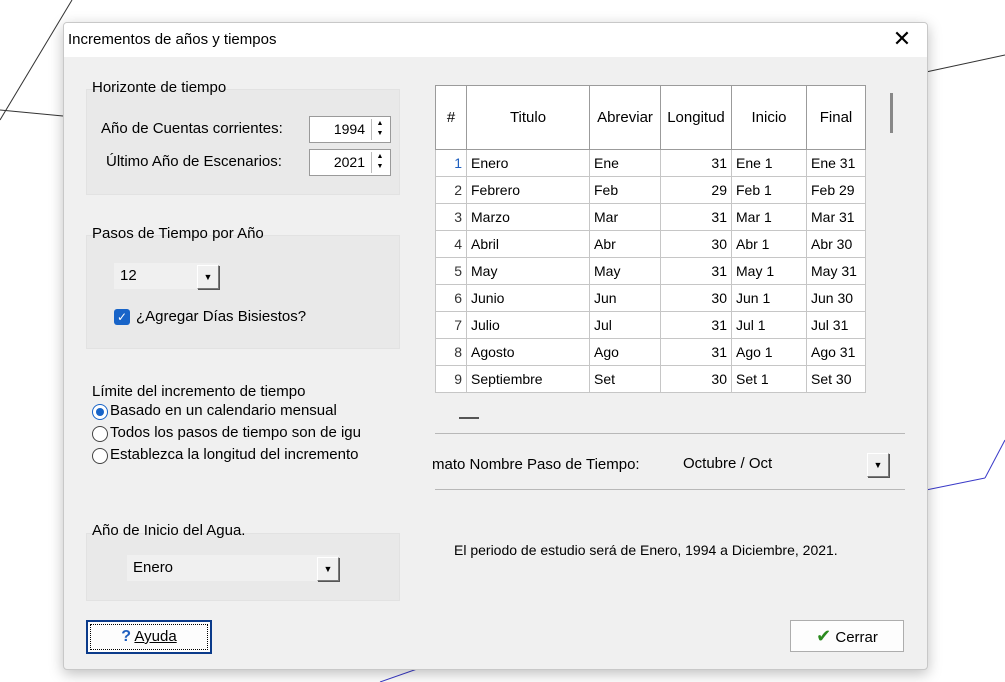 The image size is (1005, 682). I want to click on table-cell: 2, so click(451, 190).